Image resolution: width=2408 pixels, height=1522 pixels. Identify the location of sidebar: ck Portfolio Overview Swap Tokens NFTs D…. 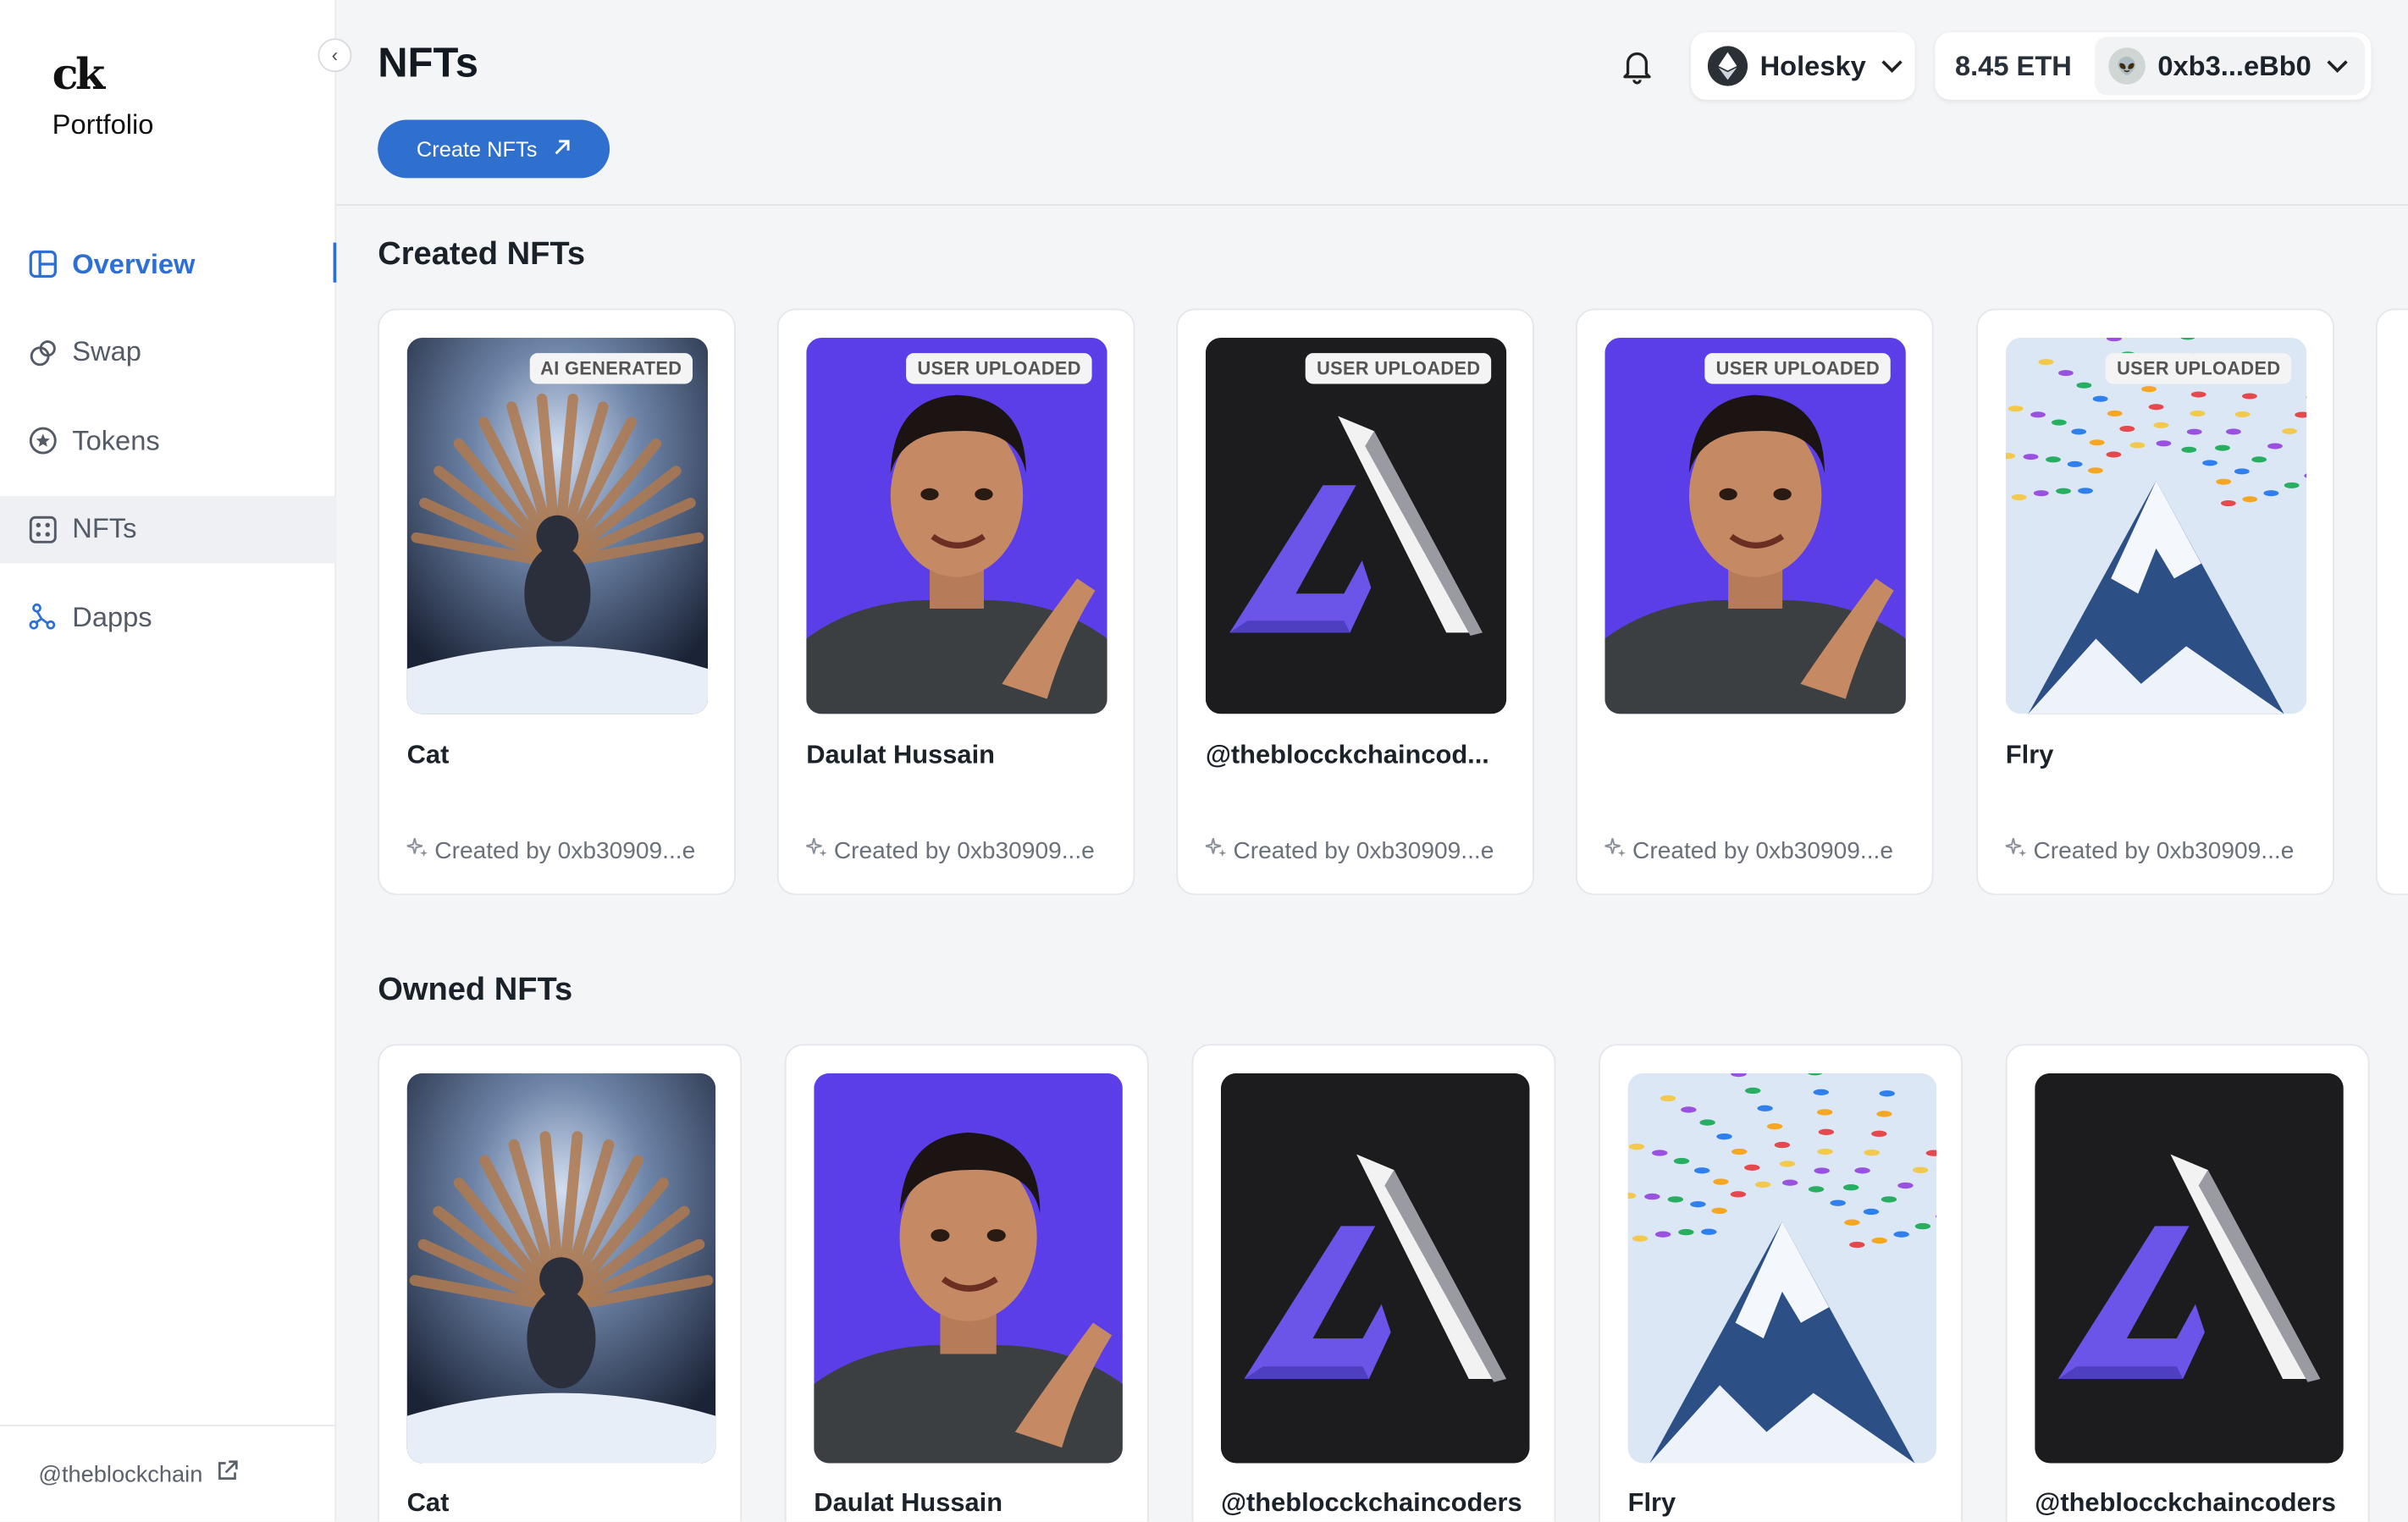
(168, 761).